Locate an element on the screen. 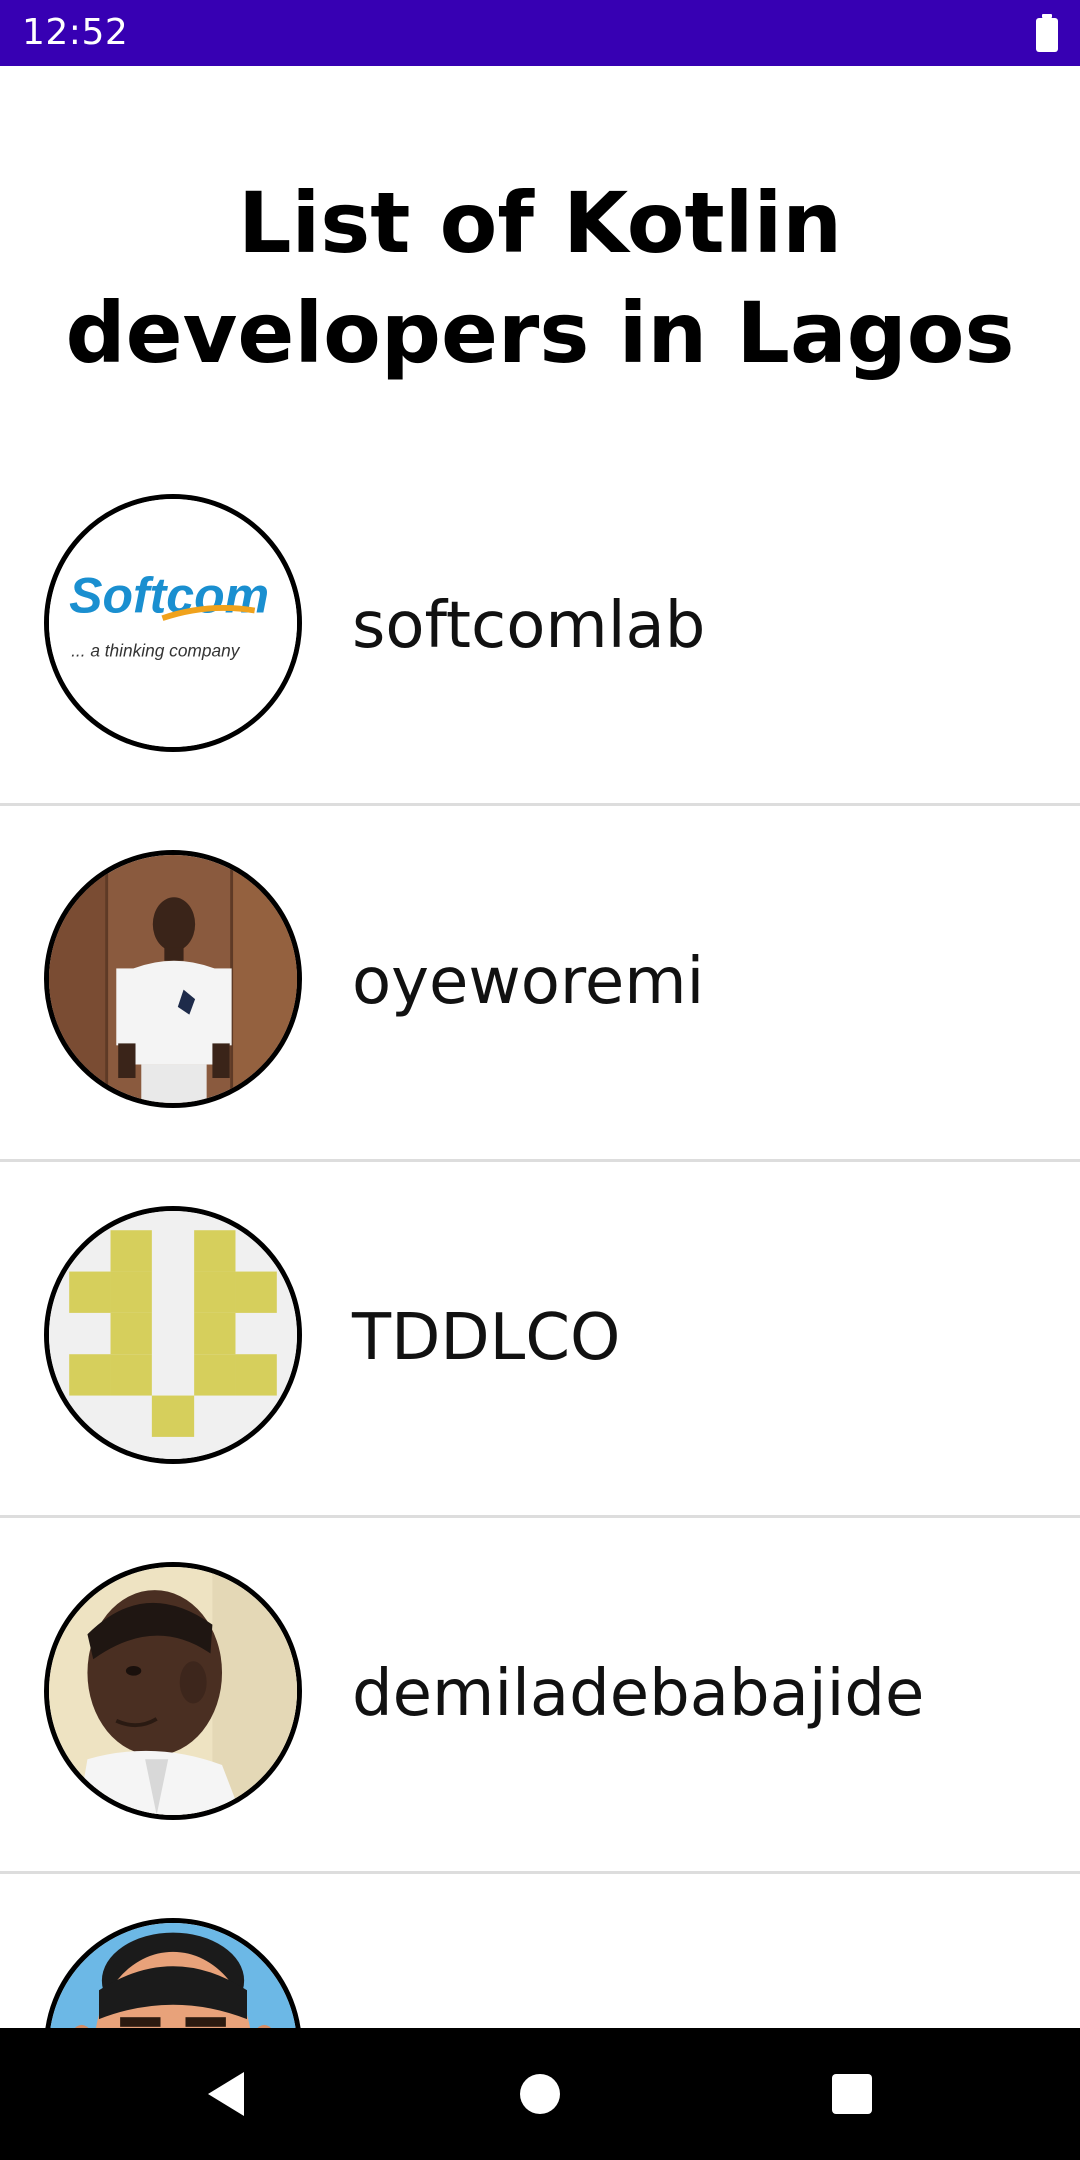  navigation-bar is located at coordinates (540, 2094).